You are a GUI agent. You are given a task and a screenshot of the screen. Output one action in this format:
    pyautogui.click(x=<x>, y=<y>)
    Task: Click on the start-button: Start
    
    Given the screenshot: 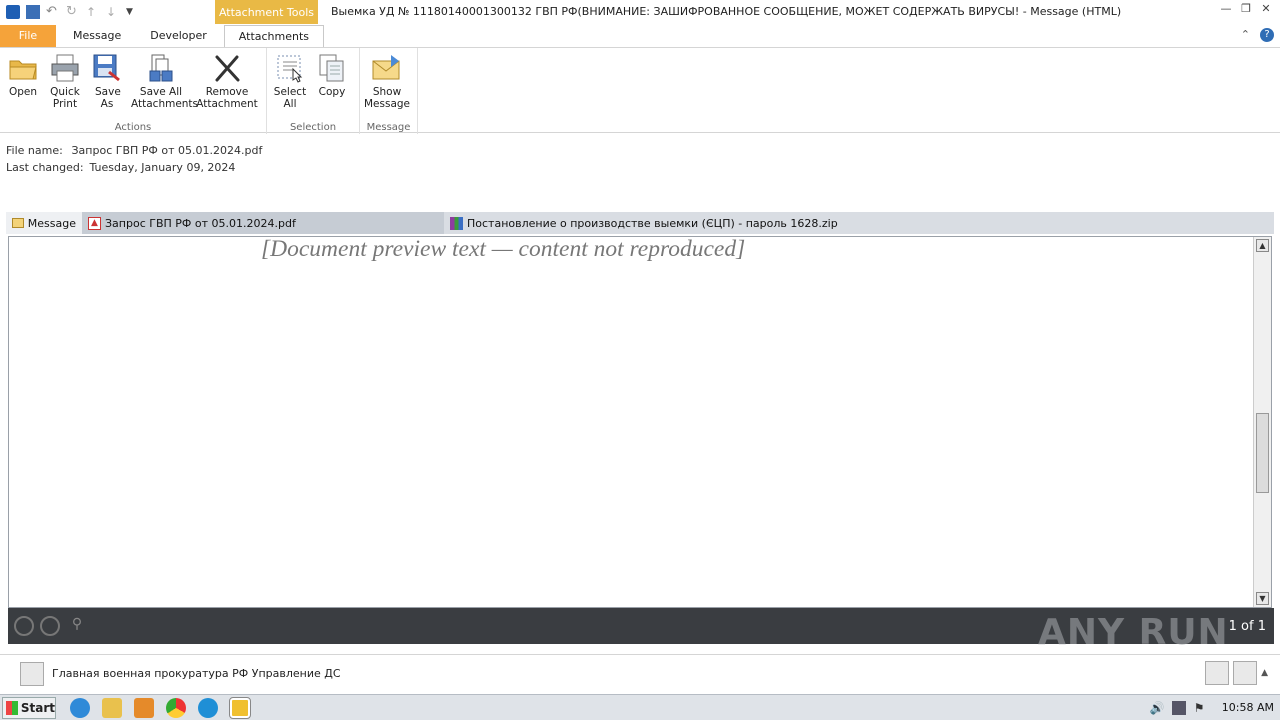 What is the action you would take?
    pyautogui.click(x=29, y=707)
    